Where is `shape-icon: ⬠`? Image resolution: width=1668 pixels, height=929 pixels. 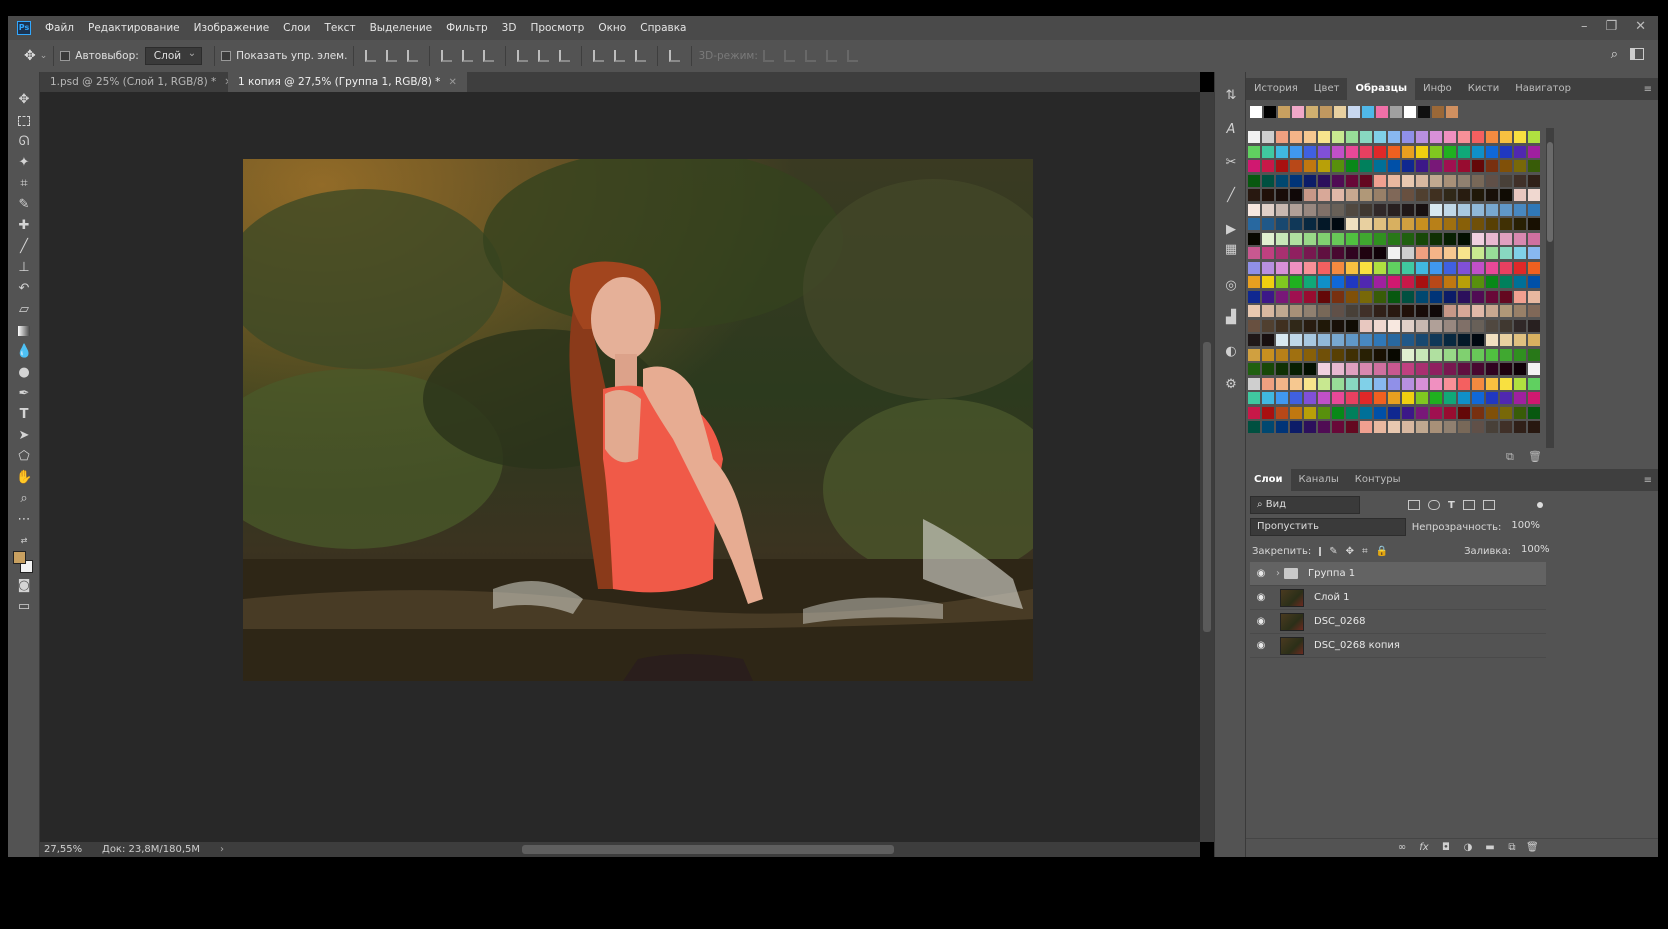
shape-icon: ⬠ is located at coordinates (24, 457).